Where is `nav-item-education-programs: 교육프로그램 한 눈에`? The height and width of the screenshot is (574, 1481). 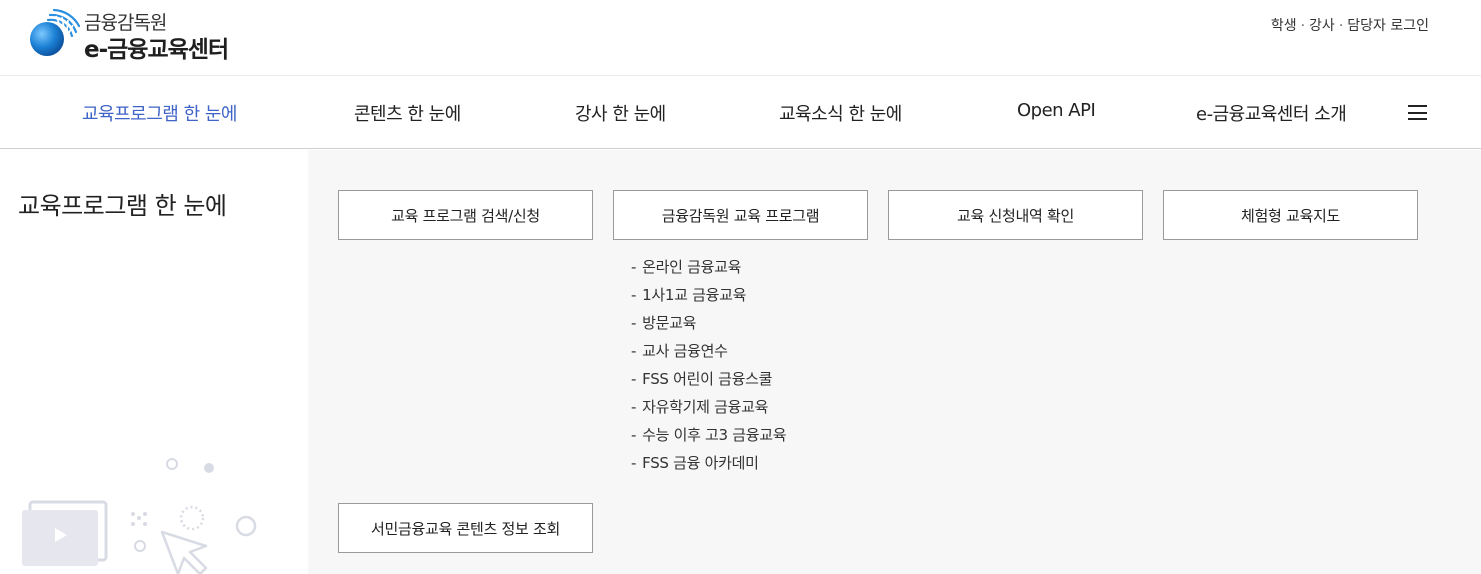
nav-item-education-programs: 교육프로그램 한 눈에 is located at coordinates (159, 113).